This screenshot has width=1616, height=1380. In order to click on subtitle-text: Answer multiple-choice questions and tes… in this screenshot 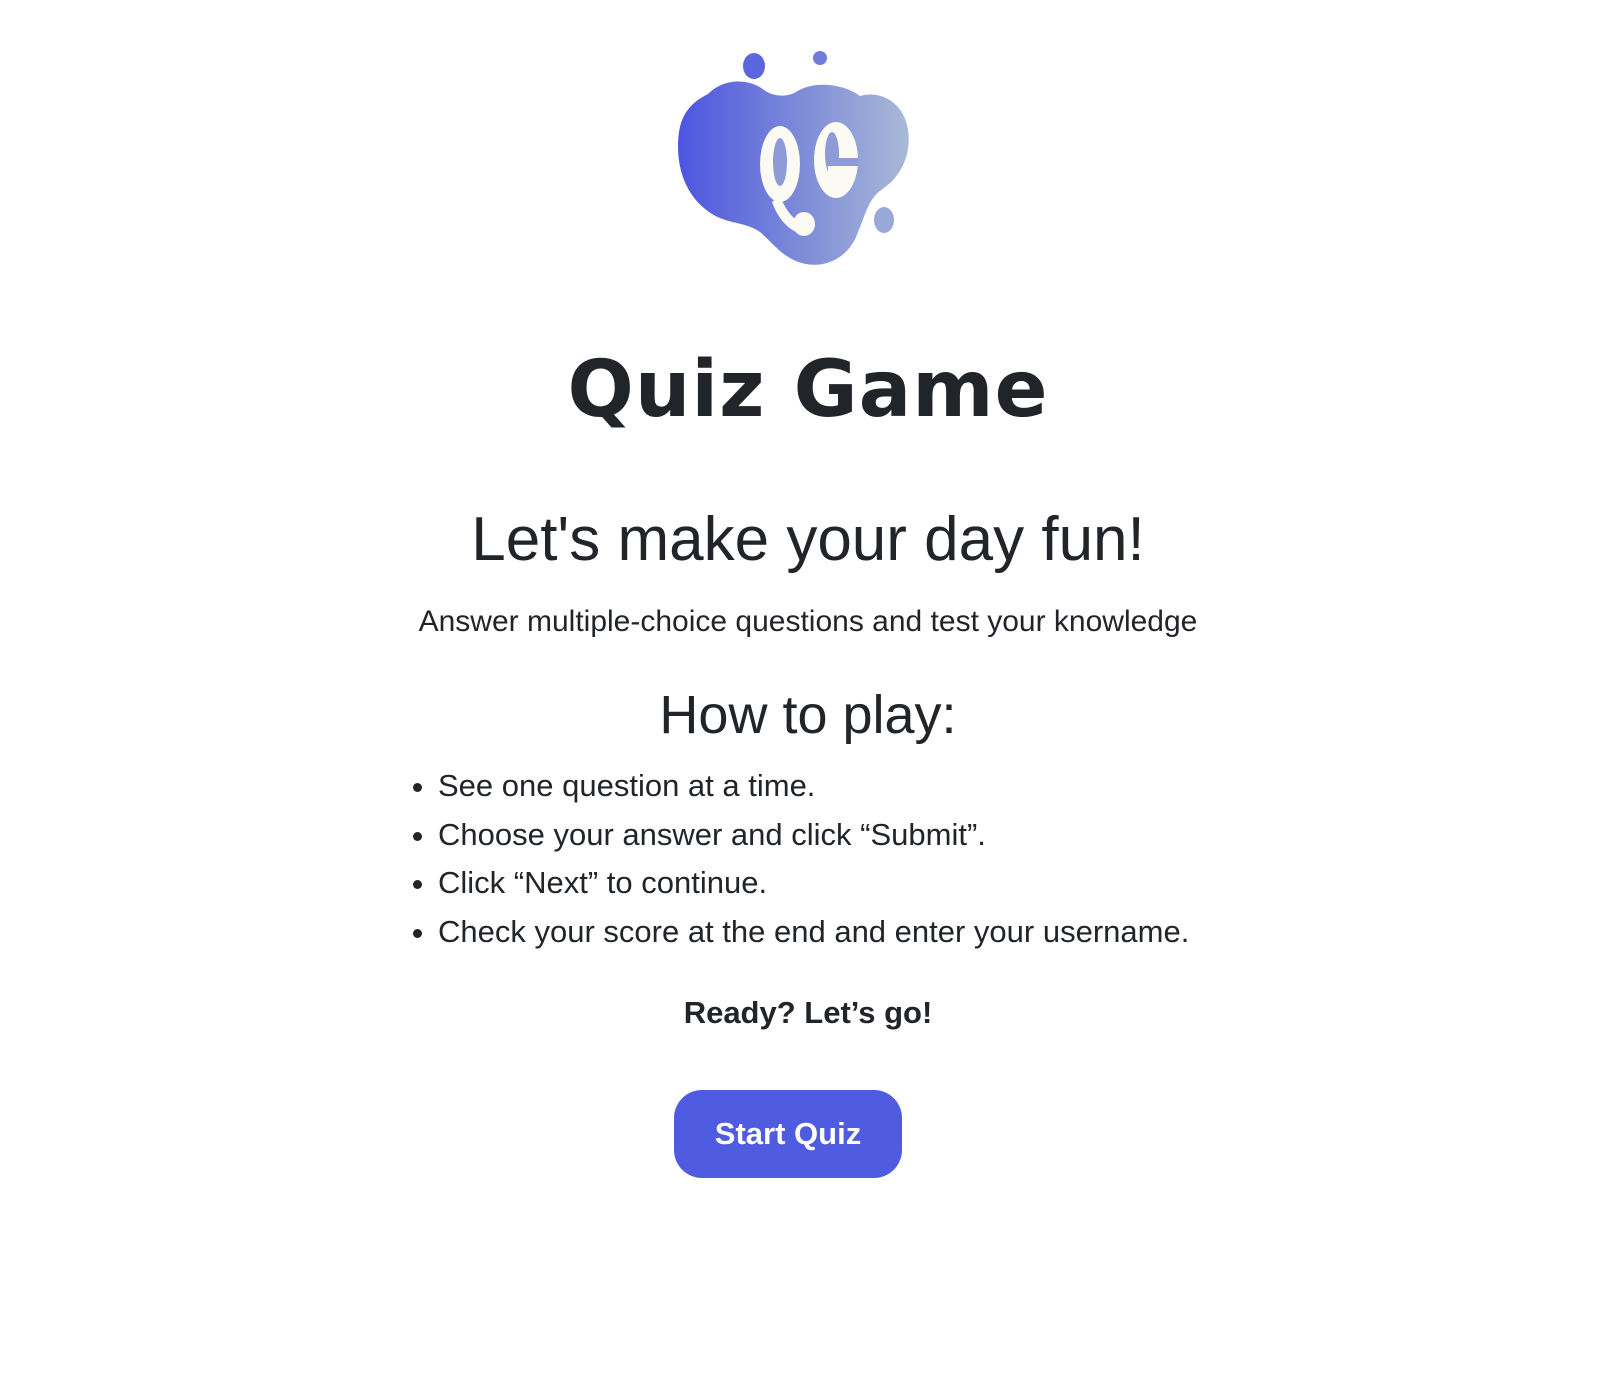, I will do `click(808, 621)`.